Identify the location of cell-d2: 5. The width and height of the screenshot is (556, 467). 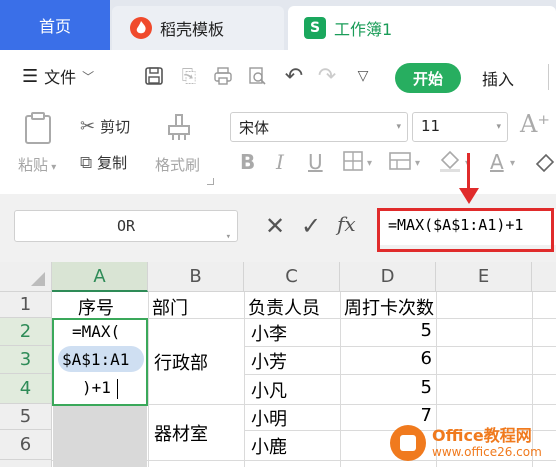
(388, 330).